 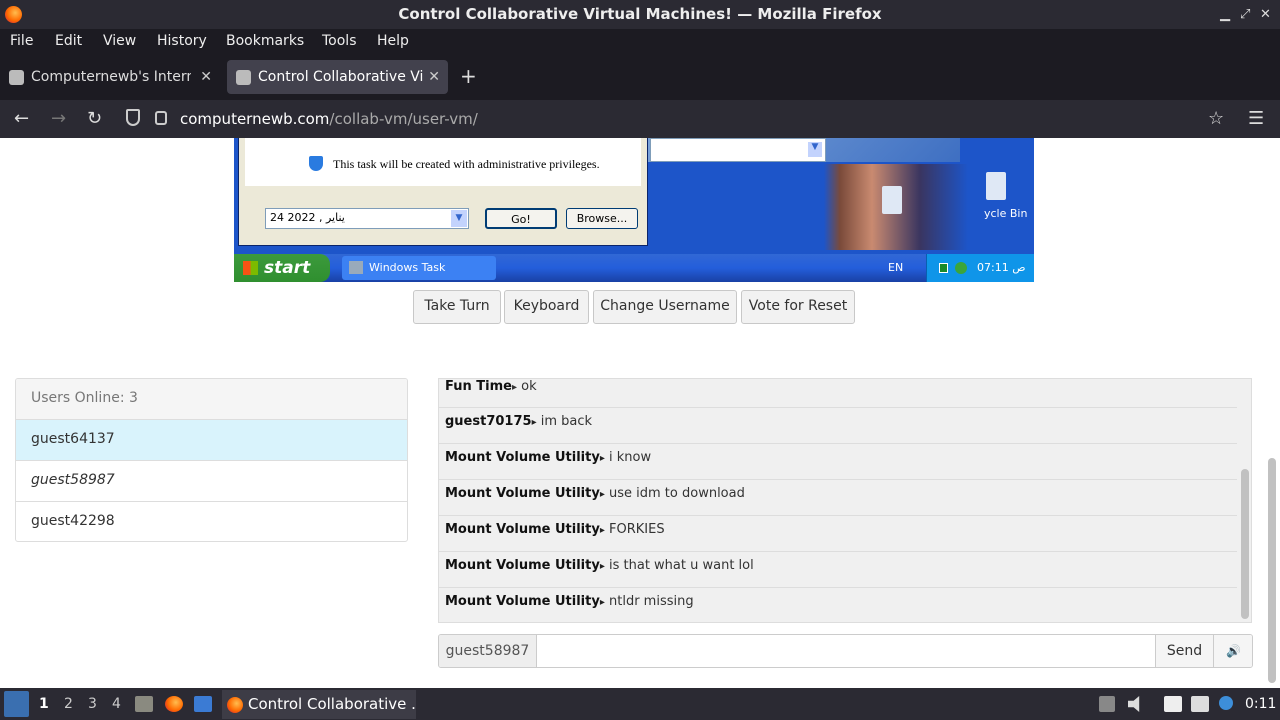 What do you see at coordinates (1225, 14) in the screenshot?
I see `minimize-icon: ▁` at bounding box center [1225, 14].